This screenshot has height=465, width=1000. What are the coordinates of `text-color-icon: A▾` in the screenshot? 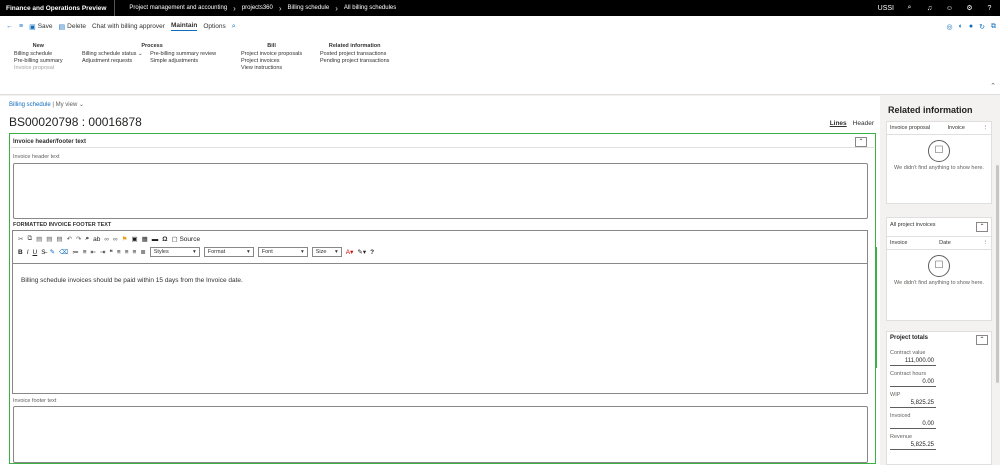 It's located at (350, 252).